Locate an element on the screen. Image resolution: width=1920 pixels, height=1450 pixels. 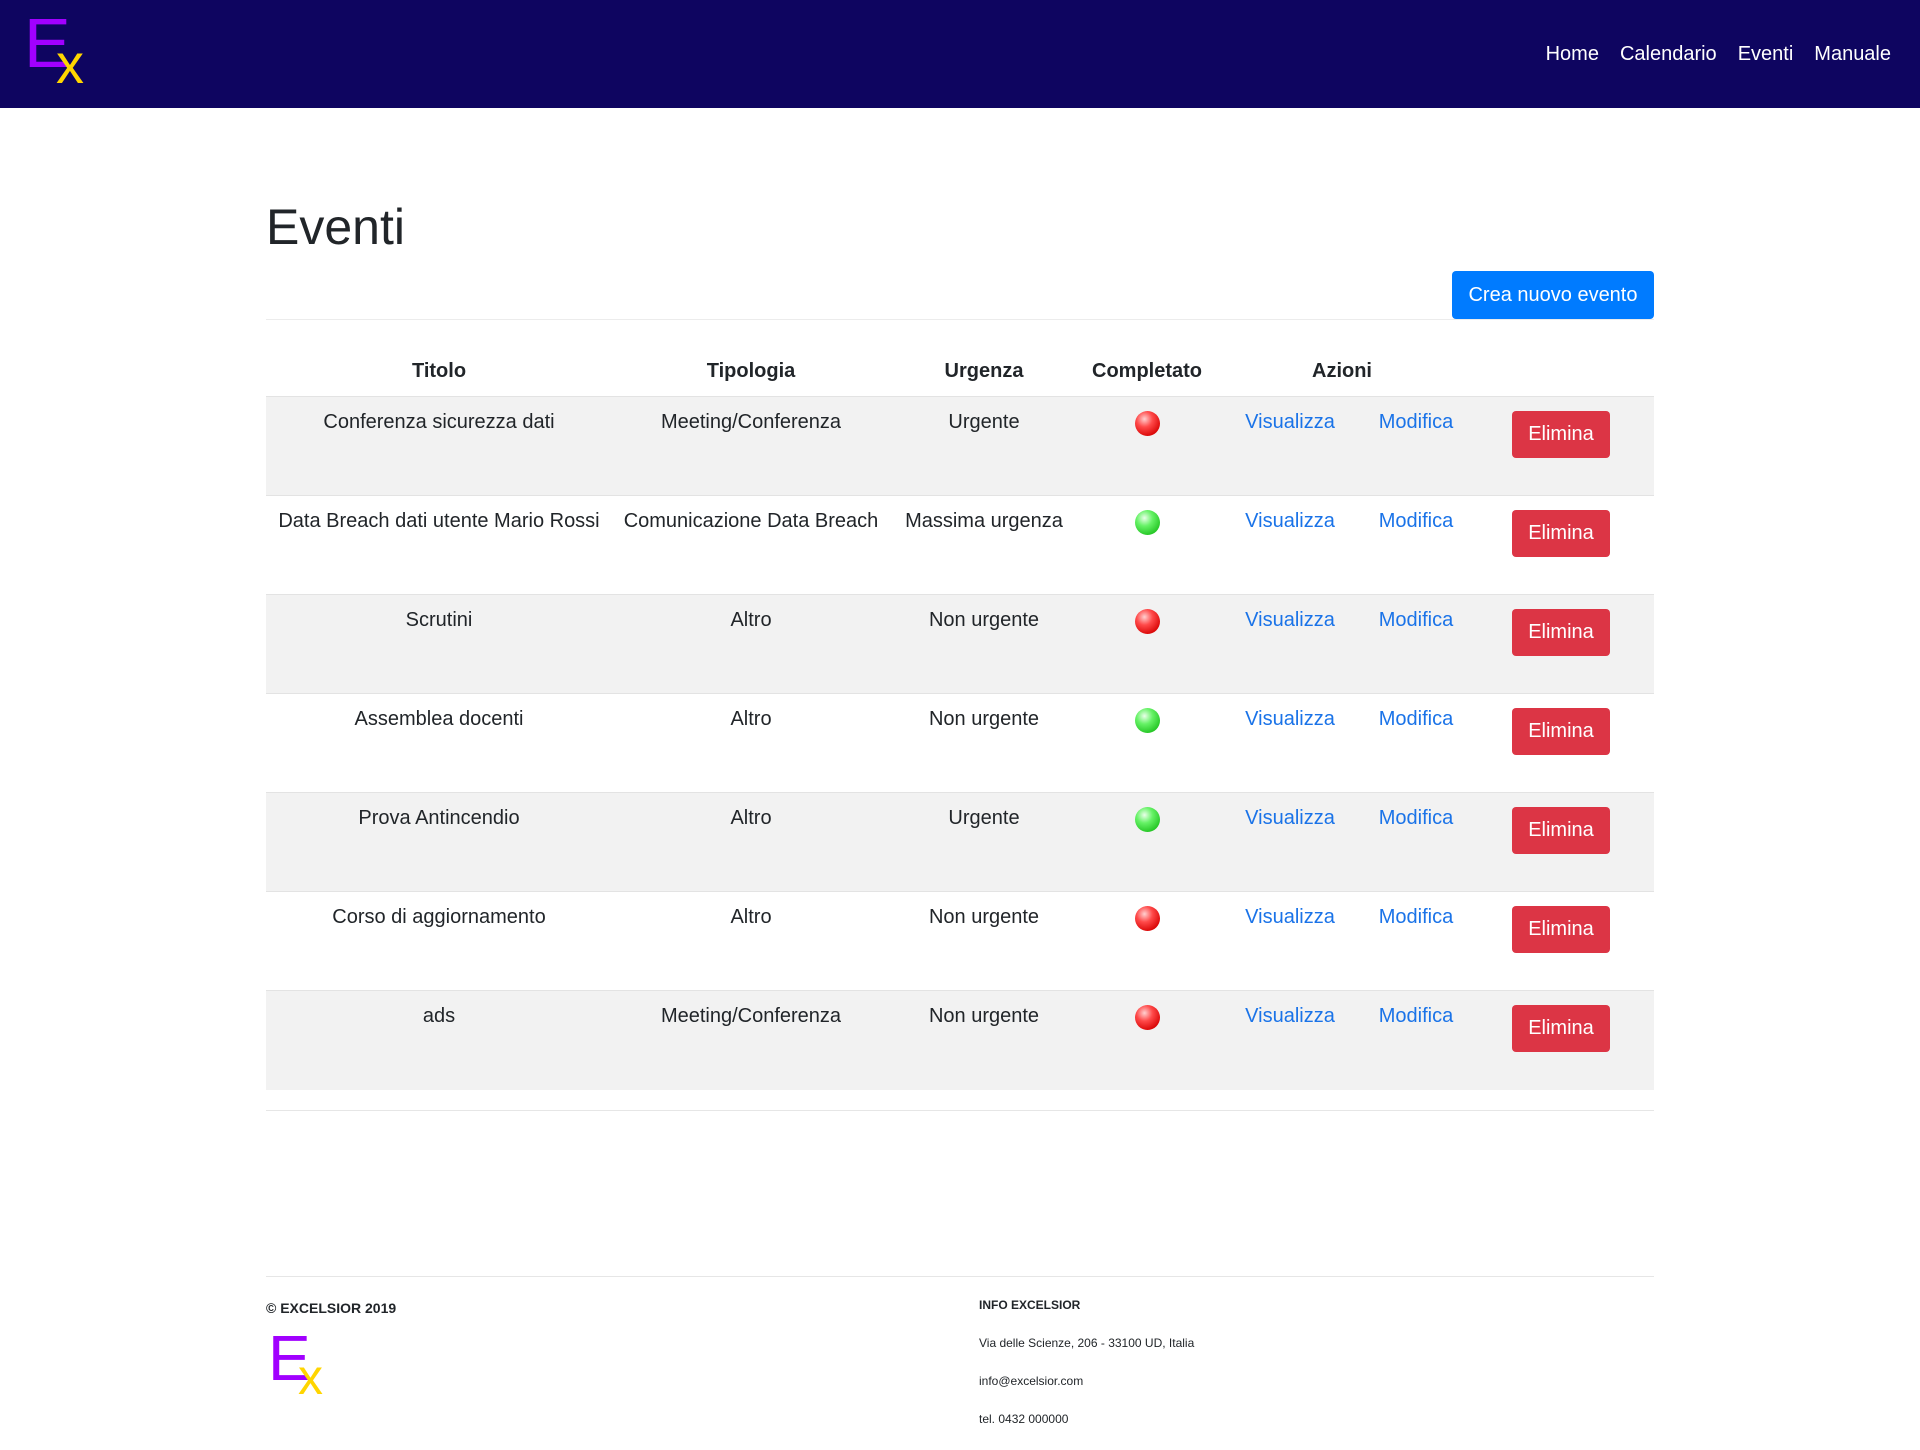
cell-urgenza: Massima urgenza is located at coordinates (984, 521).